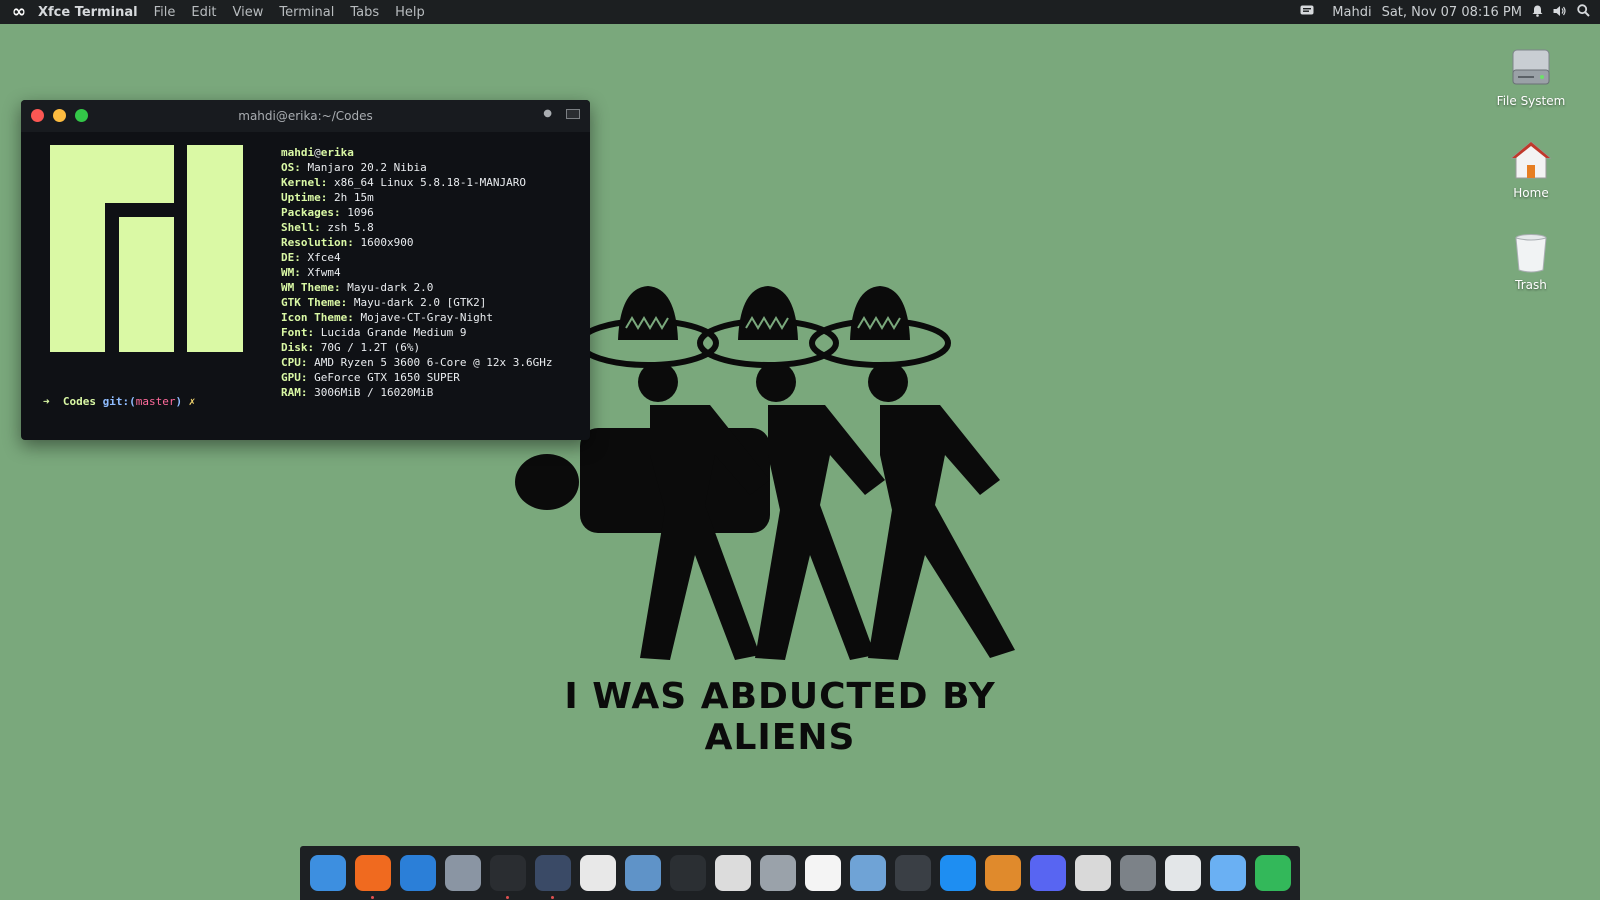 Image resolution: width=1600 pixels, height=900 pixels. I want to click on system-info-line: Uptime: 2h 15m, so click(417, 197).